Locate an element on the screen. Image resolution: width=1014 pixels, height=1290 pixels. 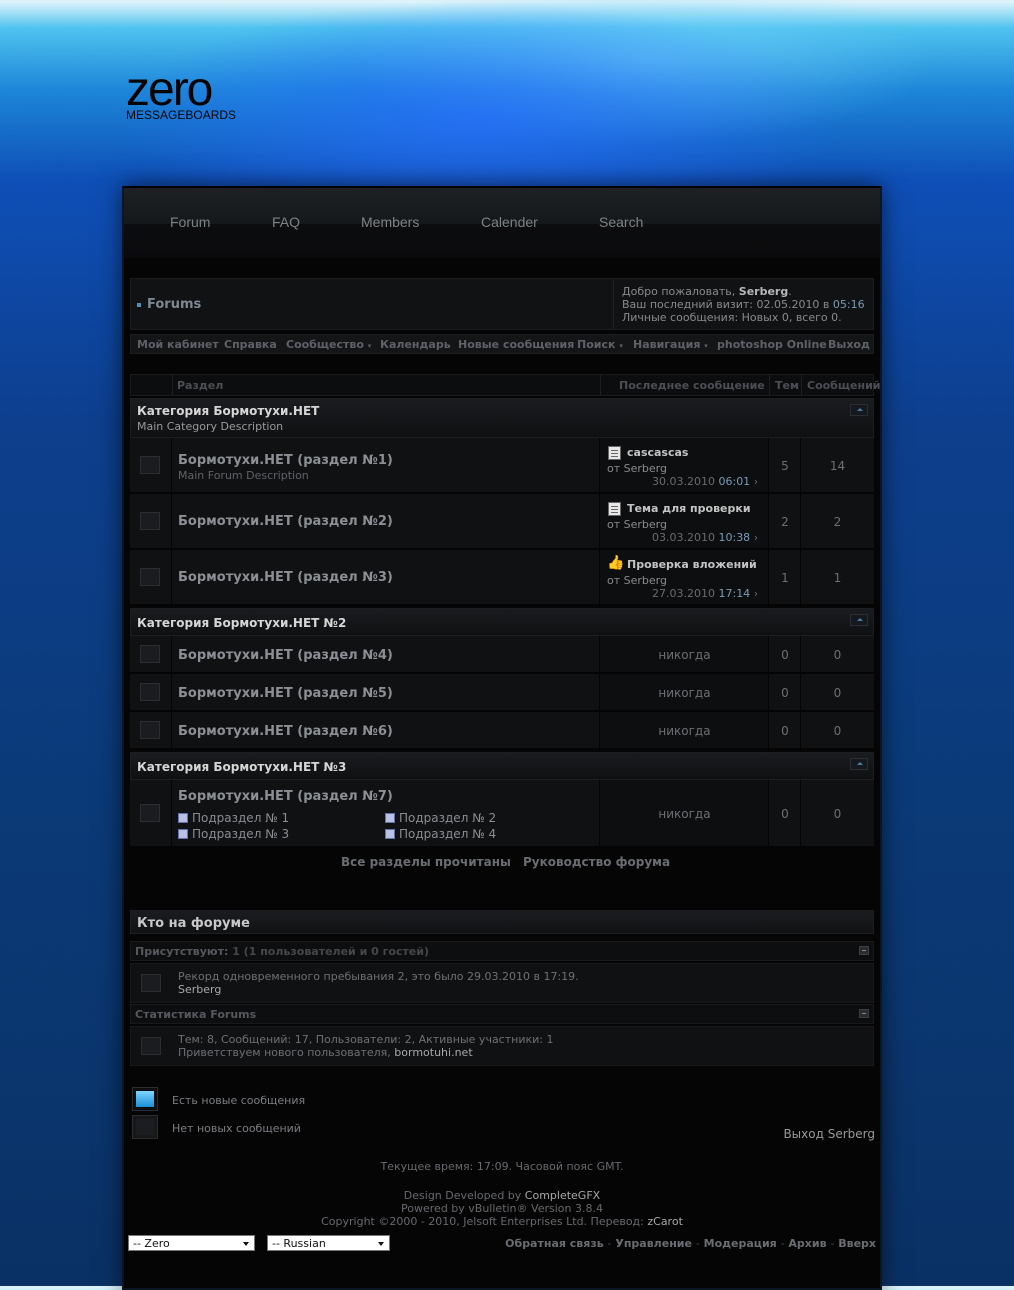
subforum-link: Подраздел № 2 is located at coordinates (440, 818).